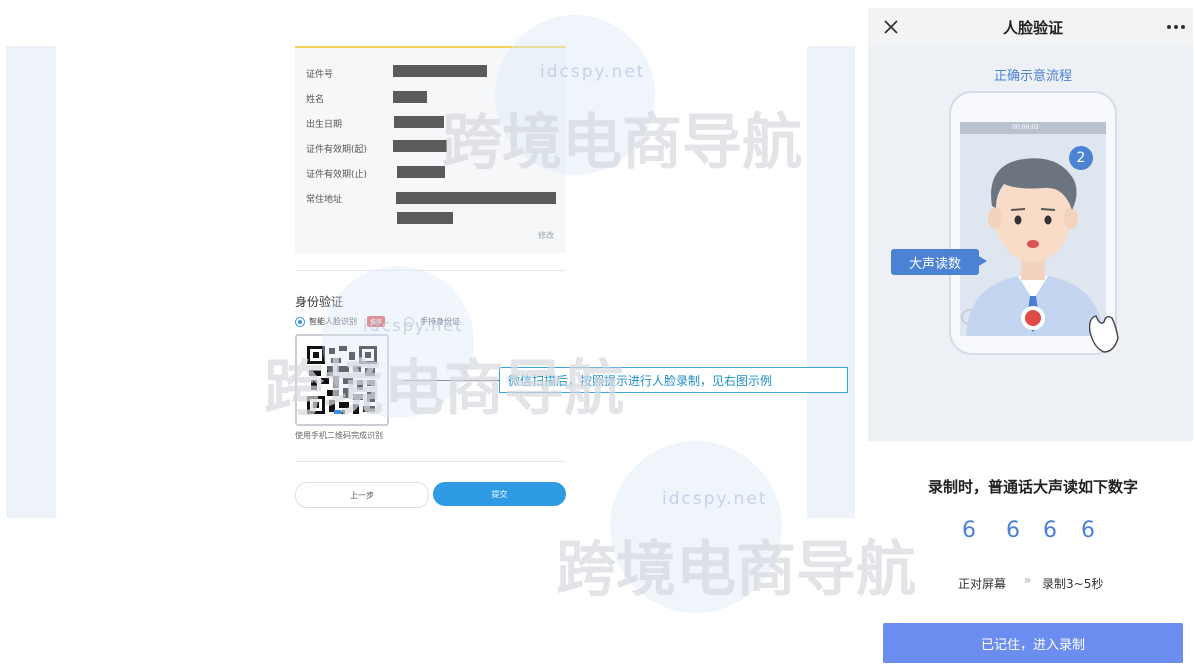 The image size is (1195, 669). I want to click on field-label-name: 姓名, so click(315, 100).